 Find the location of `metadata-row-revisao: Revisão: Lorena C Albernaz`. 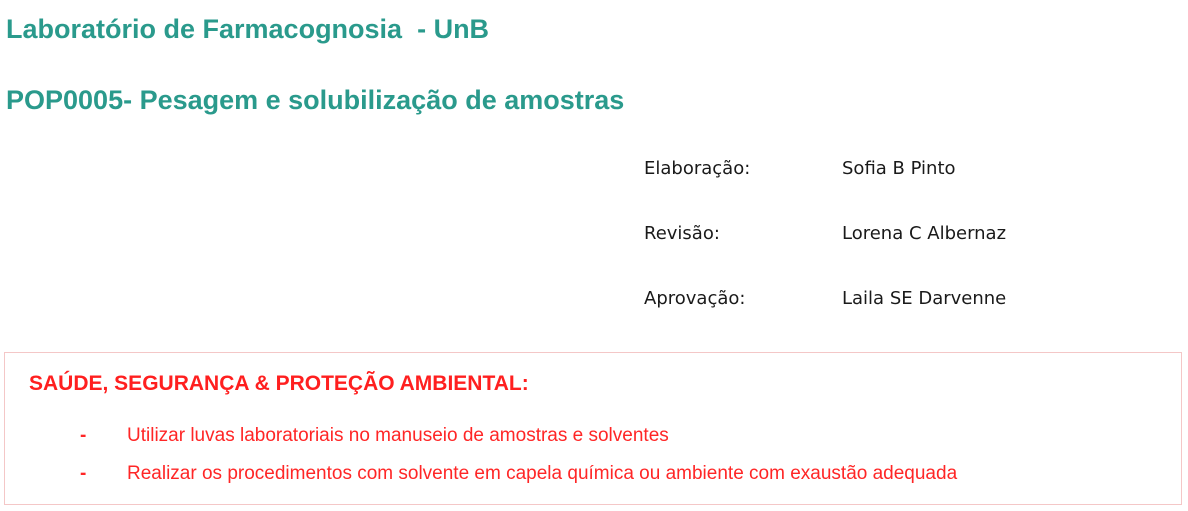

metadata-row-revisao: Revisão: Lorena C Albernaz is located at coordinates (825, 255).